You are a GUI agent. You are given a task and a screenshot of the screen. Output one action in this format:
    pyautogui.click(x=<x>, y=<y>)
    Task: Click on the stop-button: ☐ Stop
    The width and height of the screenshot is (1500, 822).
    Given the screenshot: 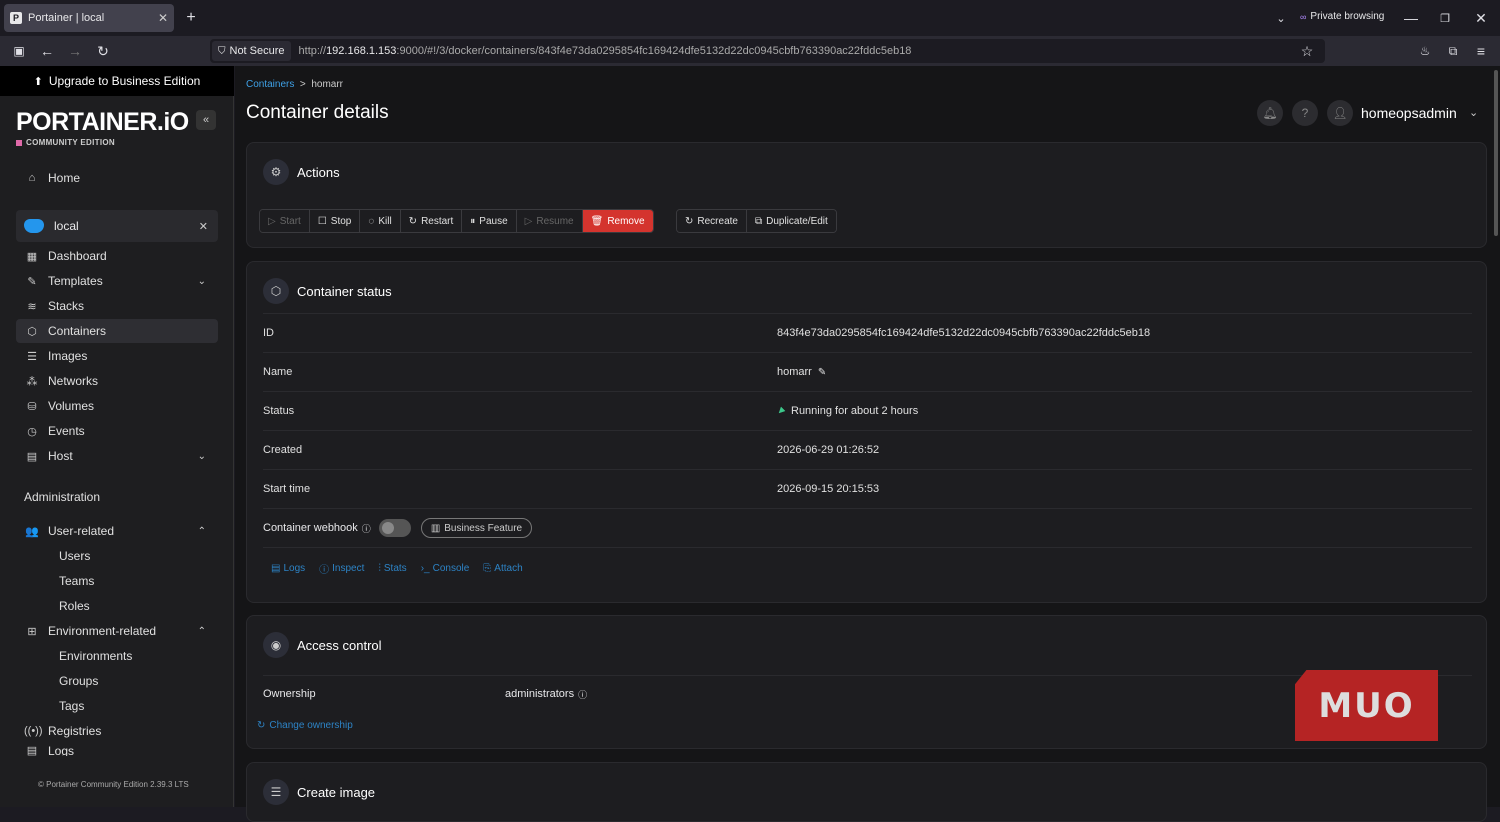 What is the action you would take?
    pyautogui.click(x=335, y=221)
    